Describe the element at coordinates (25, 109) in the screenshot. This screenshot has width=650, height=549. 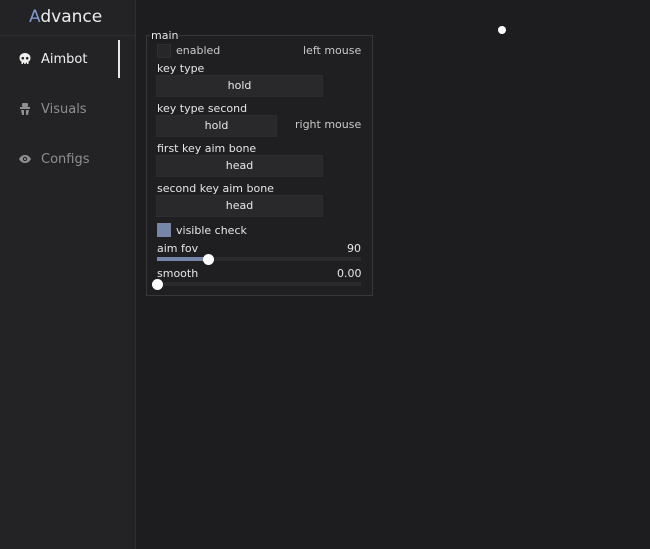
I see `person-icon` at that location.